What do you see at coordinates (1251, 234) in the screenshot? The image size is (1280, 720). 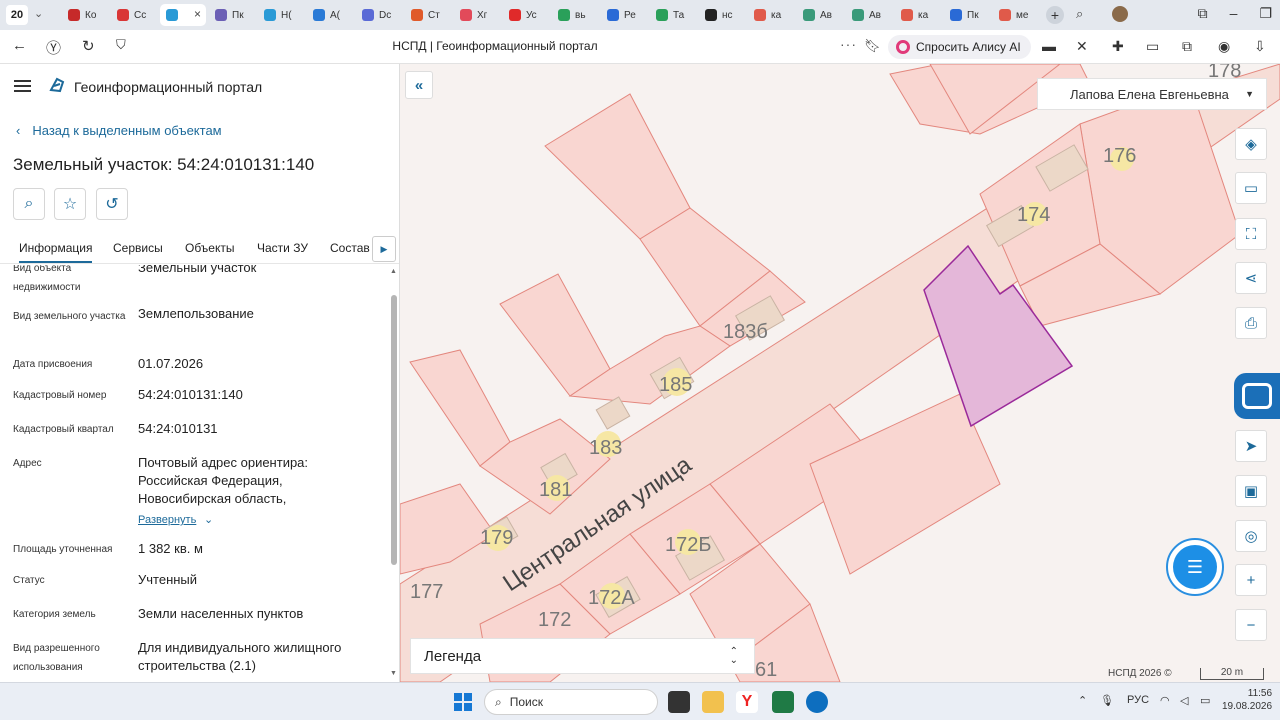 I see `select-area-button: ⛶` at bounding box center [1251, 234].